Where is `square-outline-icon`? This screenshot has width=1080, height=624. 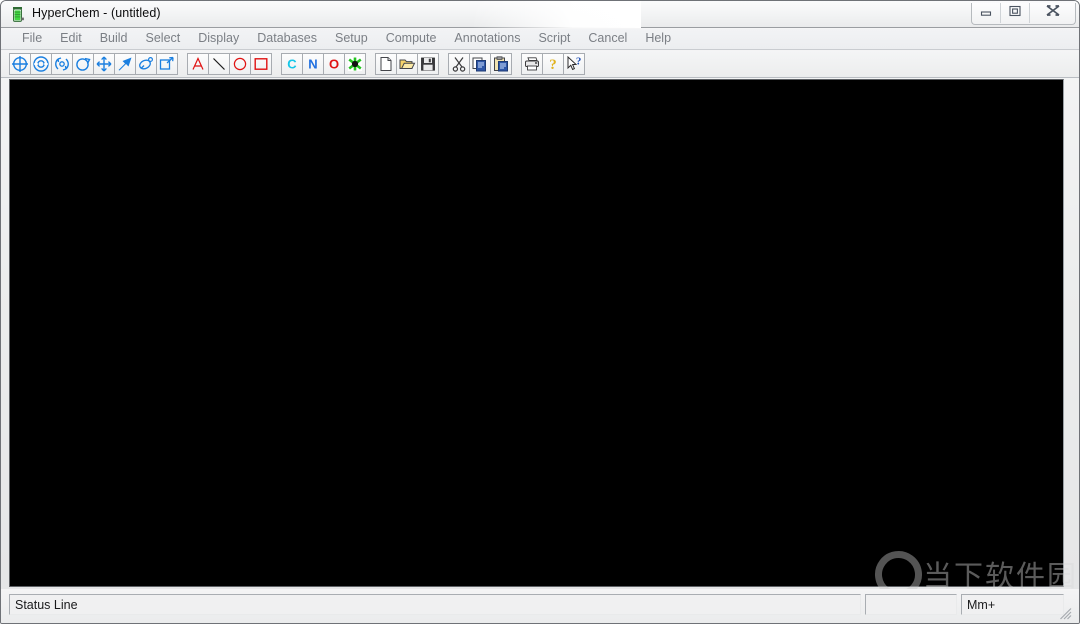
square-outline-icon is located at coordinates (261, 64).